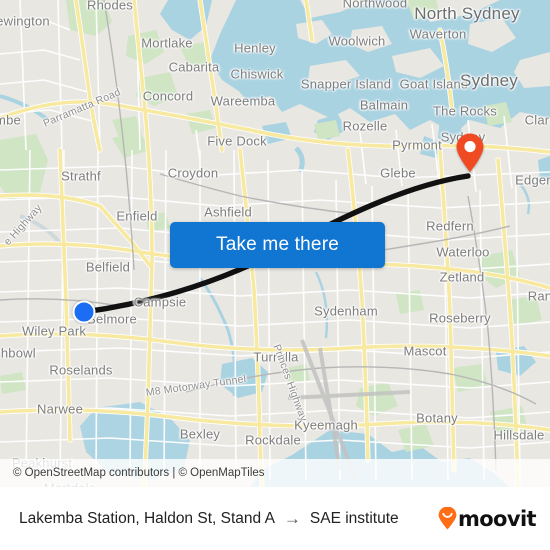 This screenshot has width=550, height=550. I want to click on trip-destination-label: SAE institute, so click(354, 518).